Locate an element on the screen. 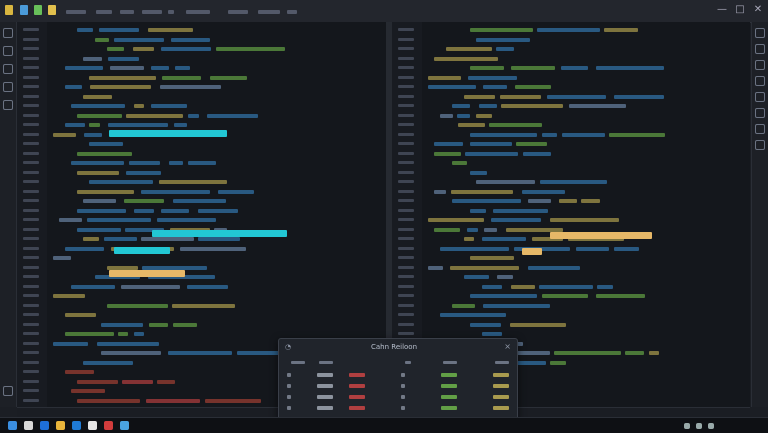 The image size is (768, 433). activity-bar-left is located at coordinates (8, 214).